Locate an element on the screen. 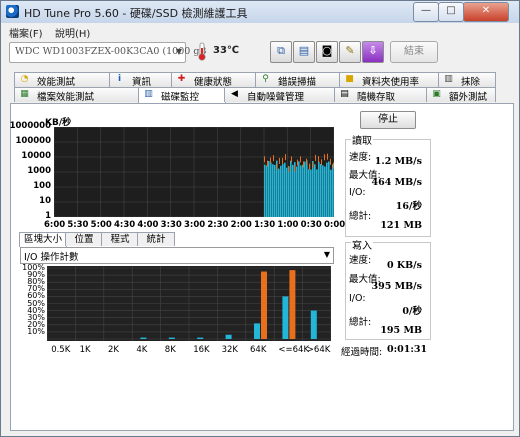 The image size is (520, 437). copy-text-button: ⧉ is located at coordinates (281, 52).